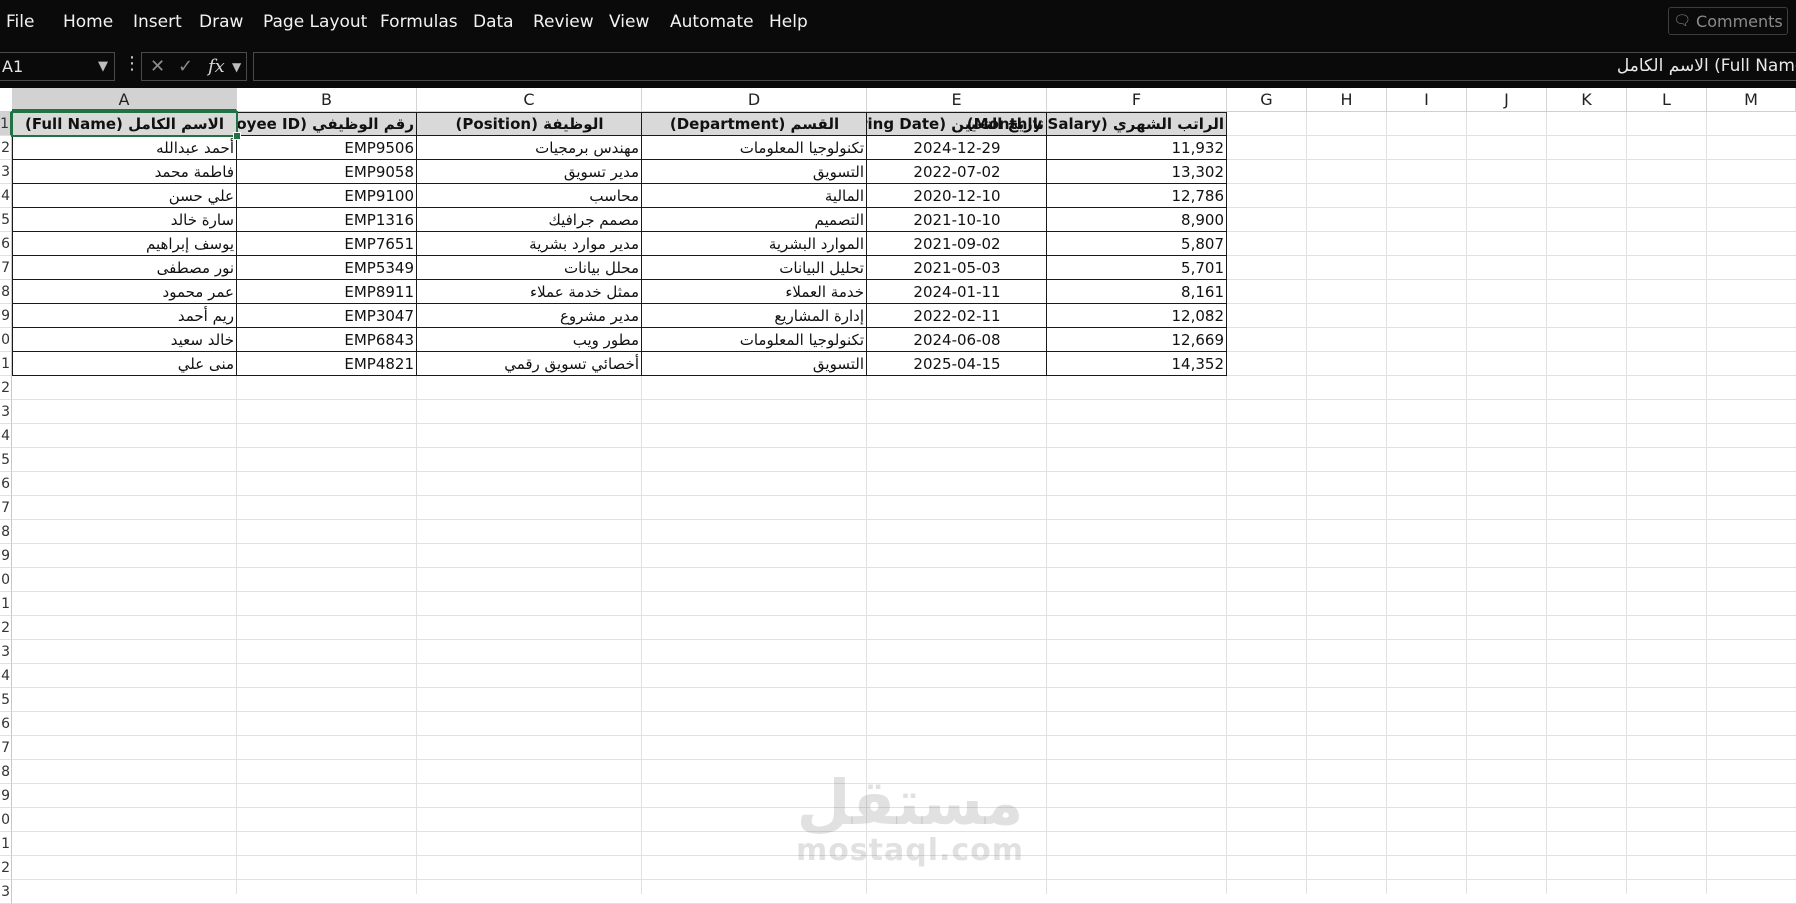 Image resolution: width=1796 pixels, height=904 pixels. I want to click on row-header-13: 13, so click(6, 412).